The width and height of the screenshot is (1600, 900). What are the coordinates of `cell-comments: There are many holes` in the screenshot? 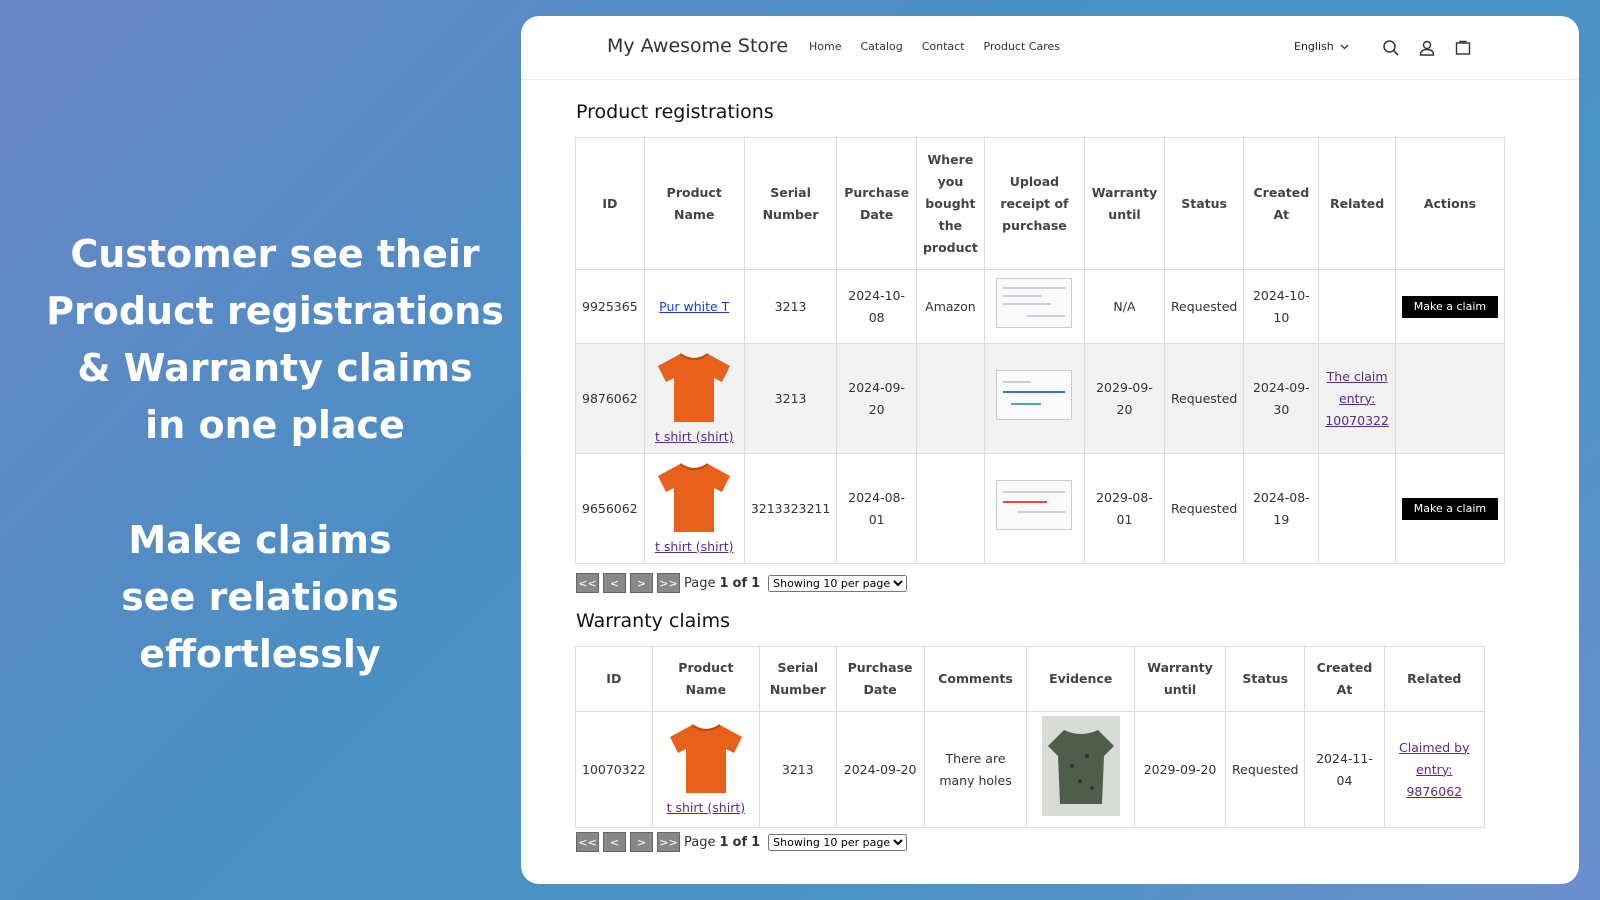 It's located at (975, 769).